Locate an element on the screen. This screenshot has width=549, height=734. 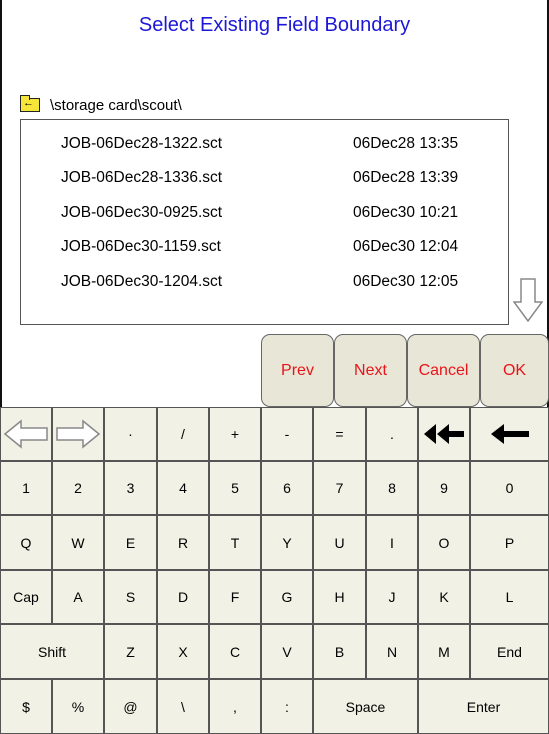
backspace-key is located at coordinates (509, 434).